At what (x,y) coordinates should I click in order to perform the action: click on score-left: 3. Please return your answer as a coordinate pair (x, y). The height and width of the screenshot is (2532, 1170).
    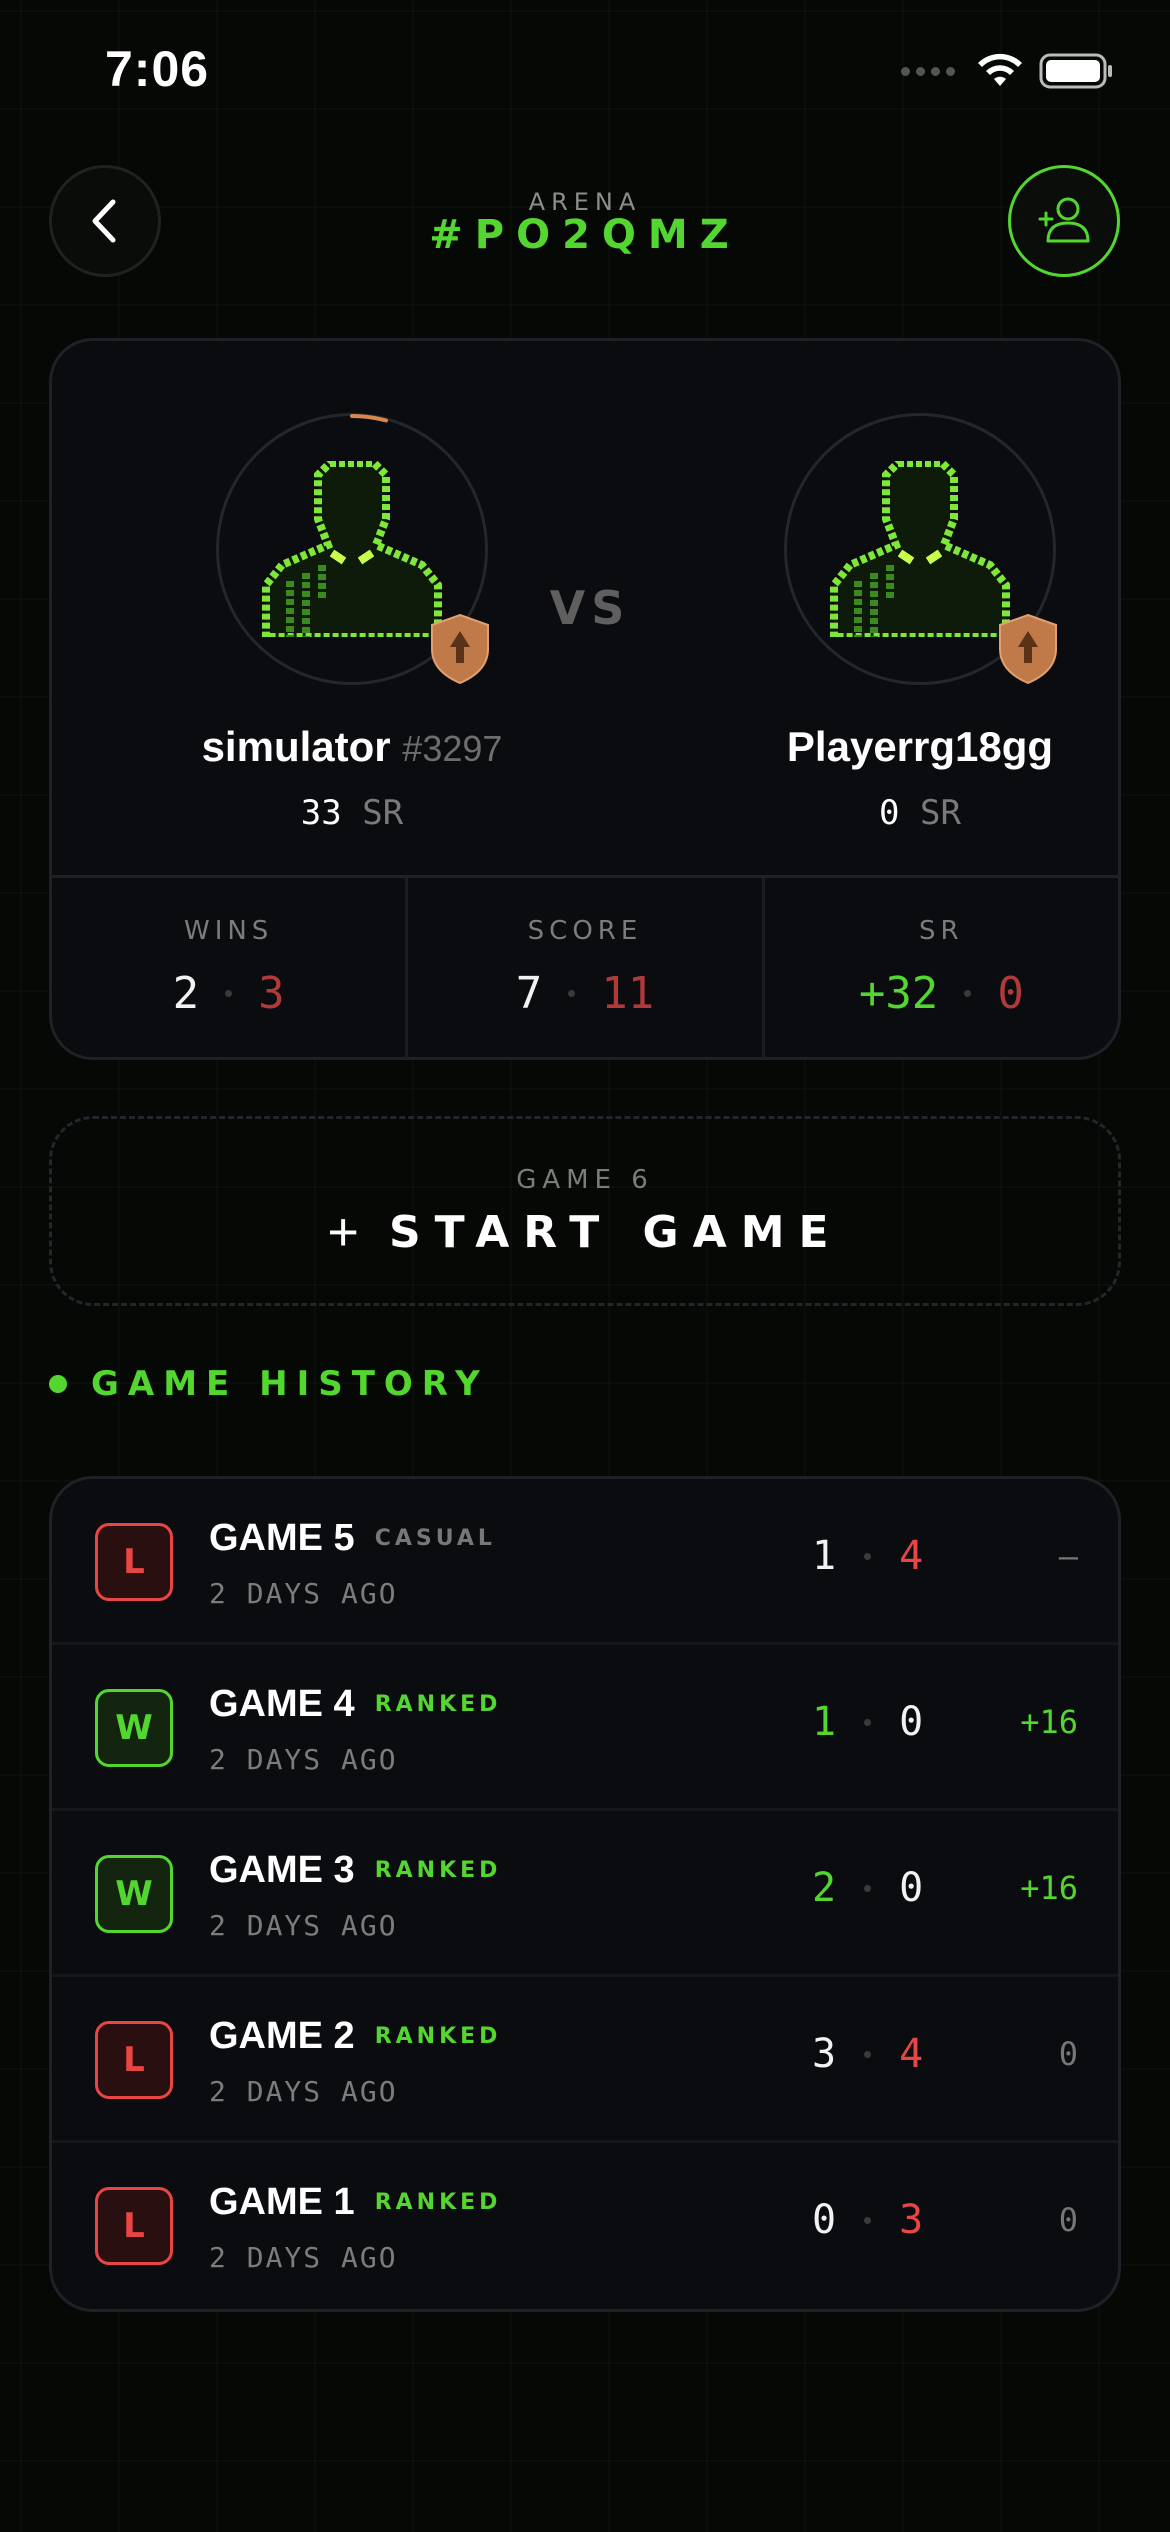
    Looking at the image, I should click on (824, 2054).